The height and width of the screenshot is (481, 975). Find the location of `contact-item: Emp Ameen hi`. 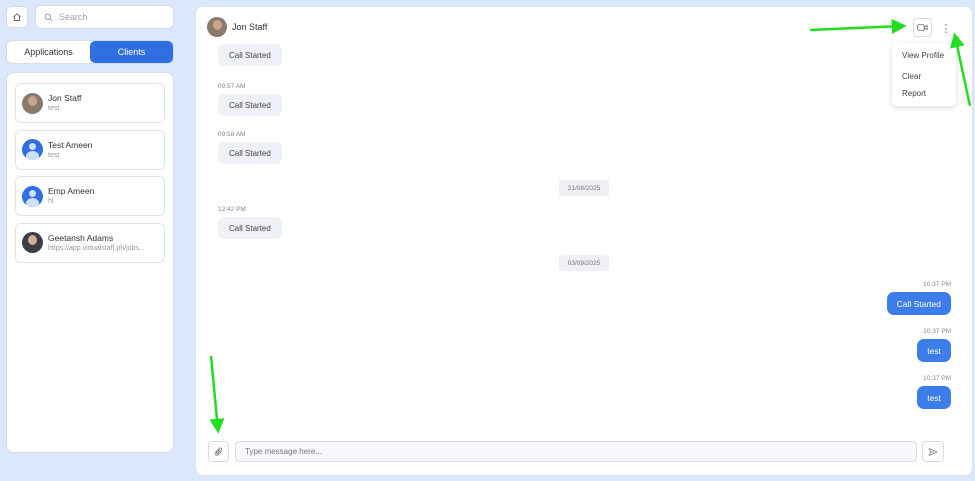

contact-item: Emp Ameen hi is located at coordinates (90, 196).